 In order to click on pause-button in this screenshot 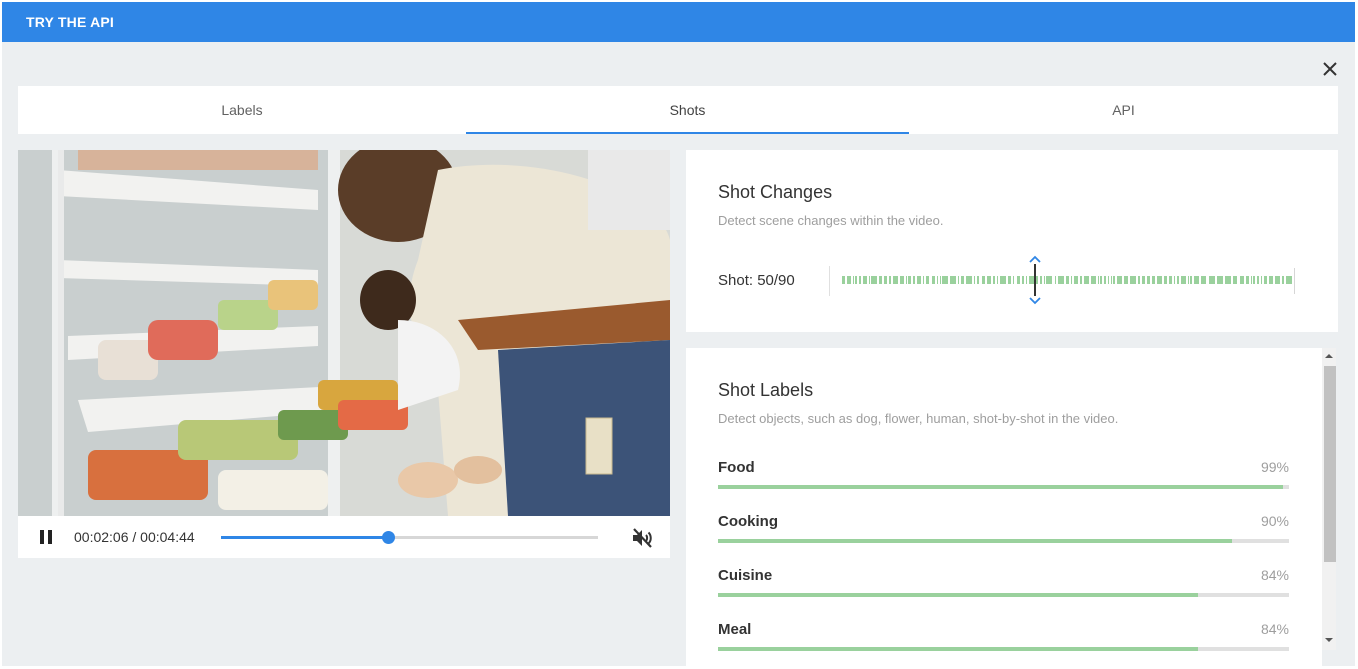, I will do `click(46, 537)`.